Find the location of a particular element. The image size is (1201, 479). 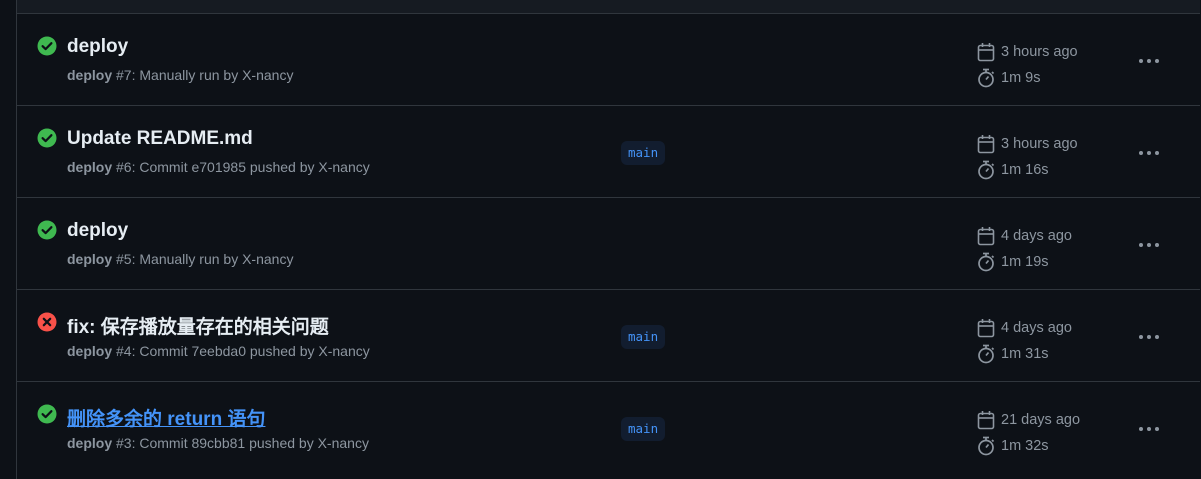

run-duration: 1m 32s is located at coordinates (1025, 446).